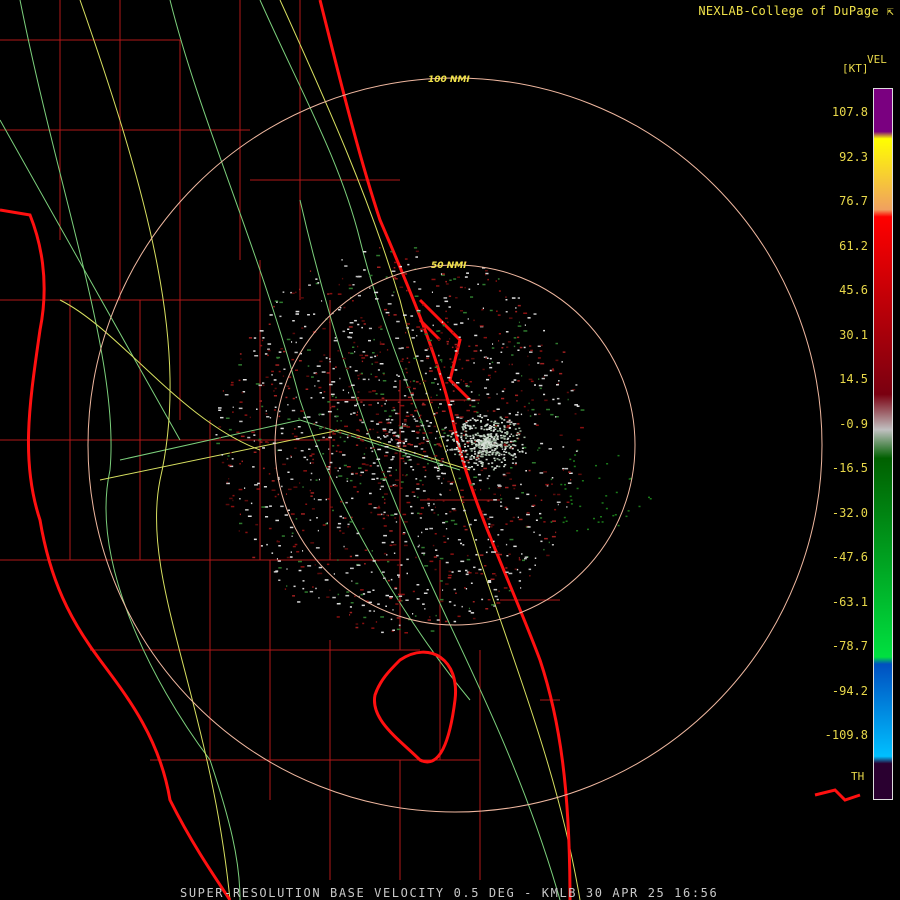  What do you see at coordinates (853, 334) in the screenshot?
I see `legend-tick: 30.1` at bounding box center [853, 334].